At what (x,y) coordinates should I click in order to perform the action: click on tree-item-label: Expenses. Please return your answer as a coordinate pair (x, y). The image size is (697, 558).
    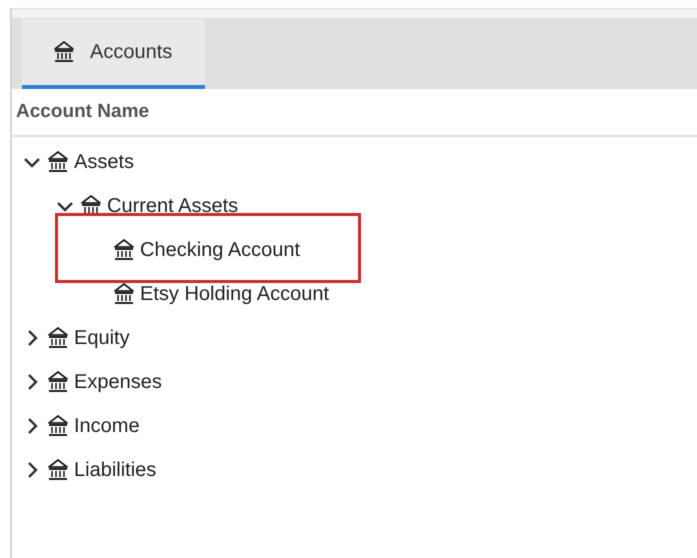
    Looking at the image, I should click on (118, 382).